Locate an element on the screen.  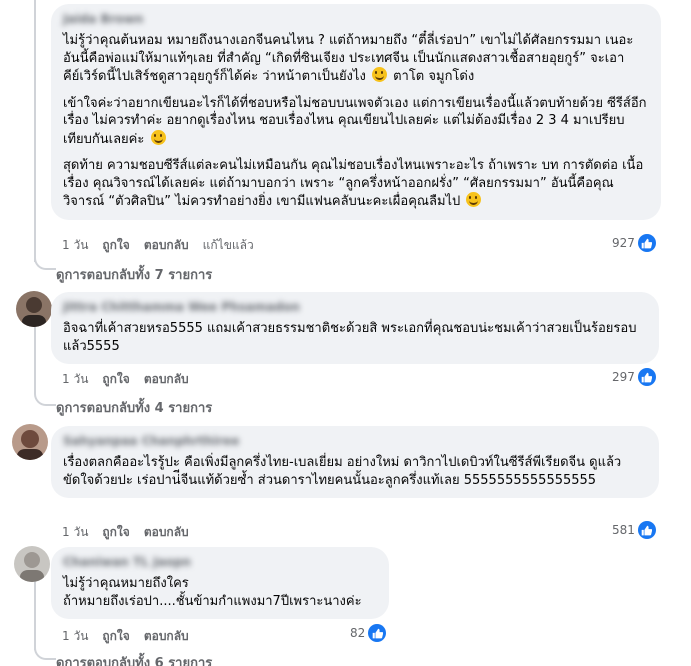
reaction-number: 927 is located at coordinates (623, 243).